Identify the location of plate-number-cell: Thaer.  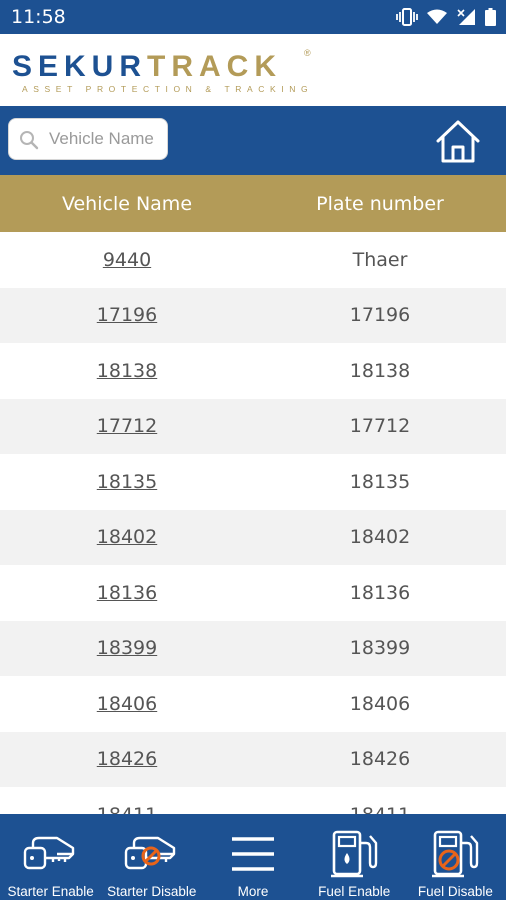
(380, 259).